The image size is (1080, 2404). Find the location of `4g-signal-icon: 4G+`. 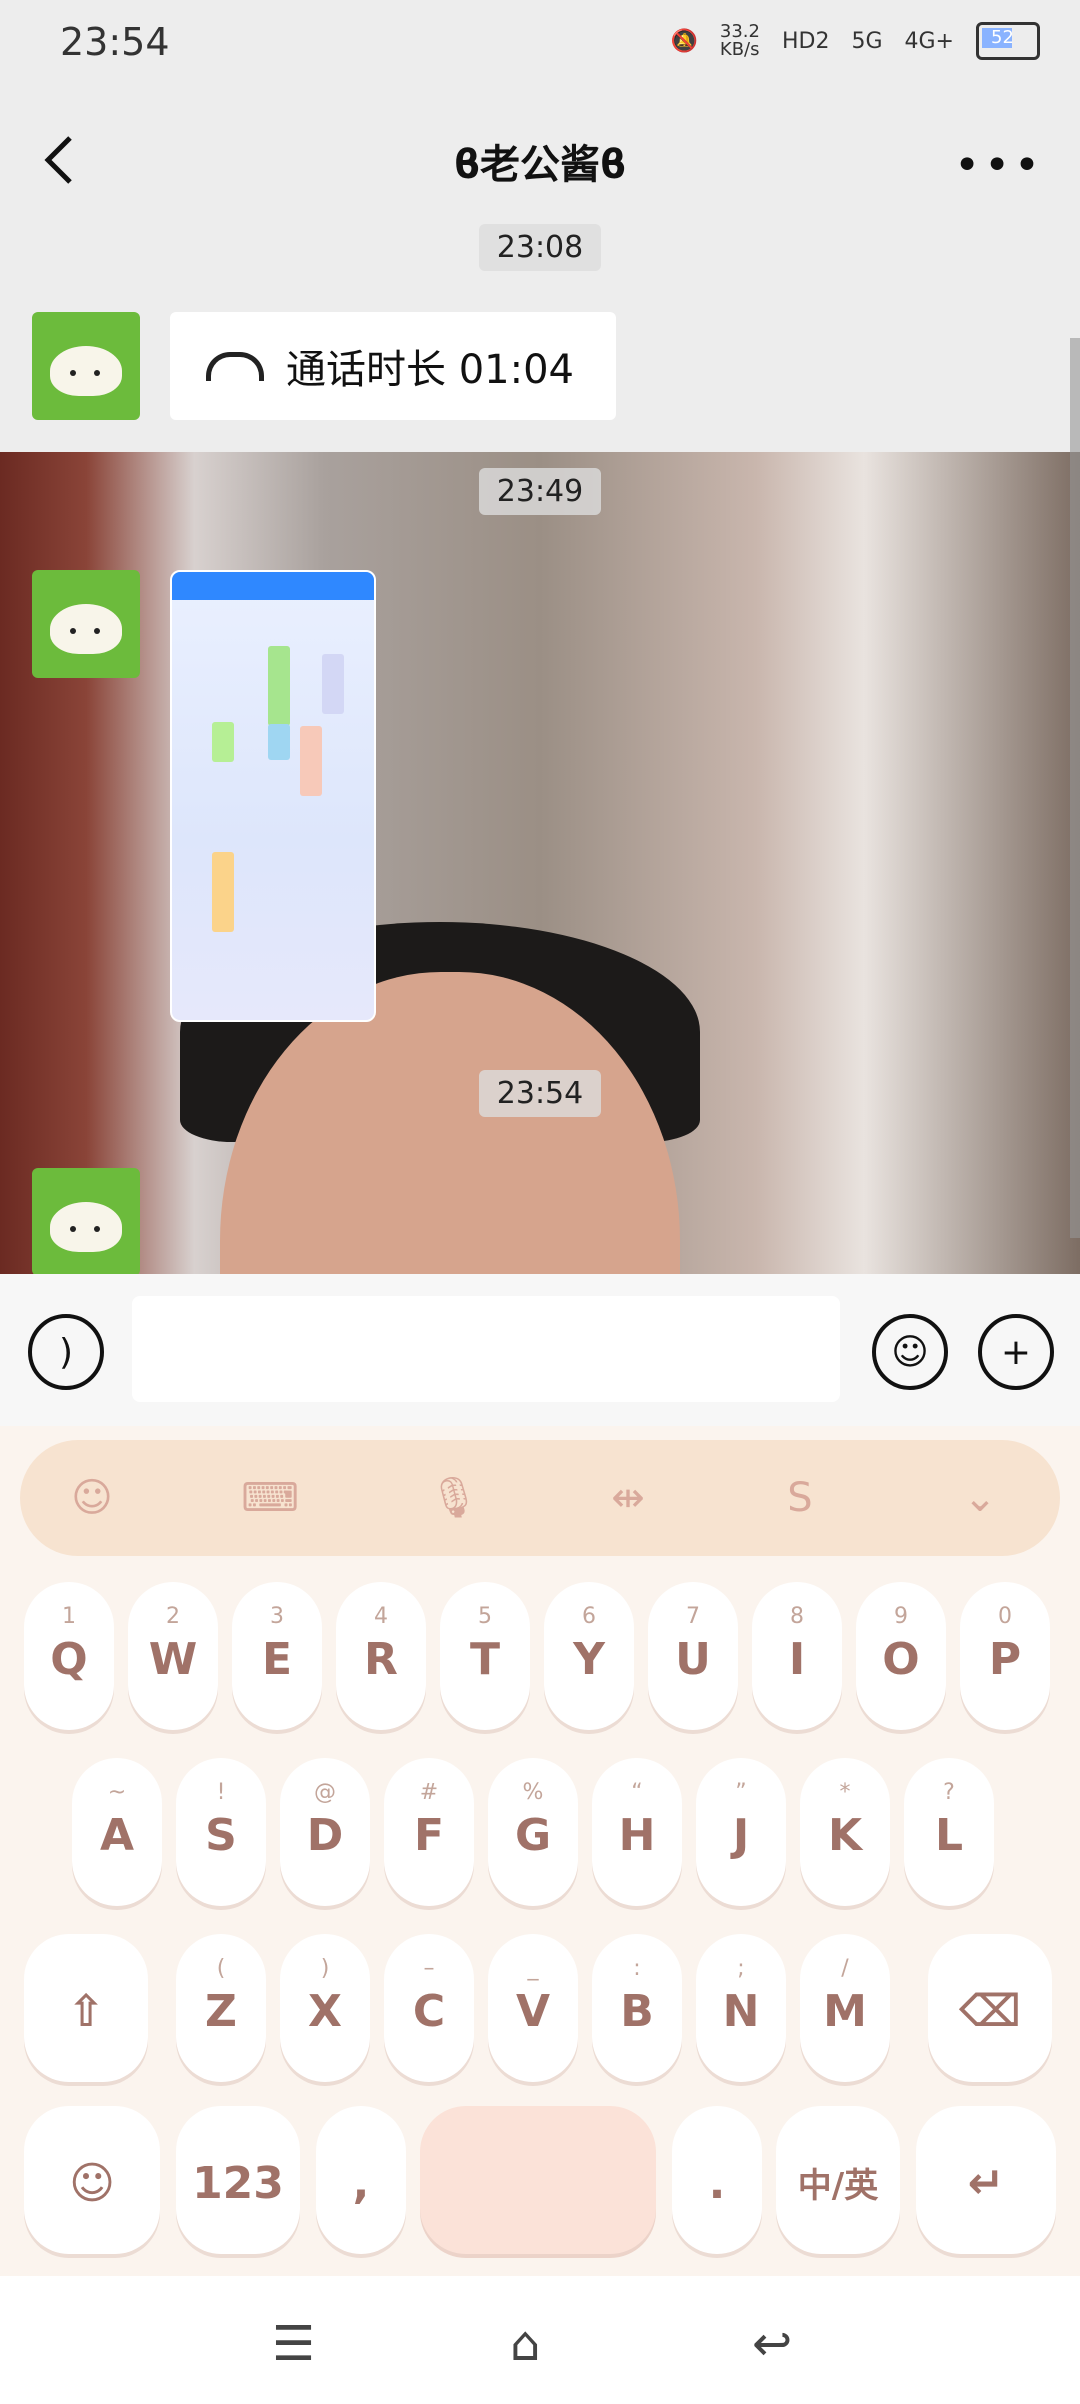

4g-signal-icon: 4G+ is located at coordinates (929, 41).